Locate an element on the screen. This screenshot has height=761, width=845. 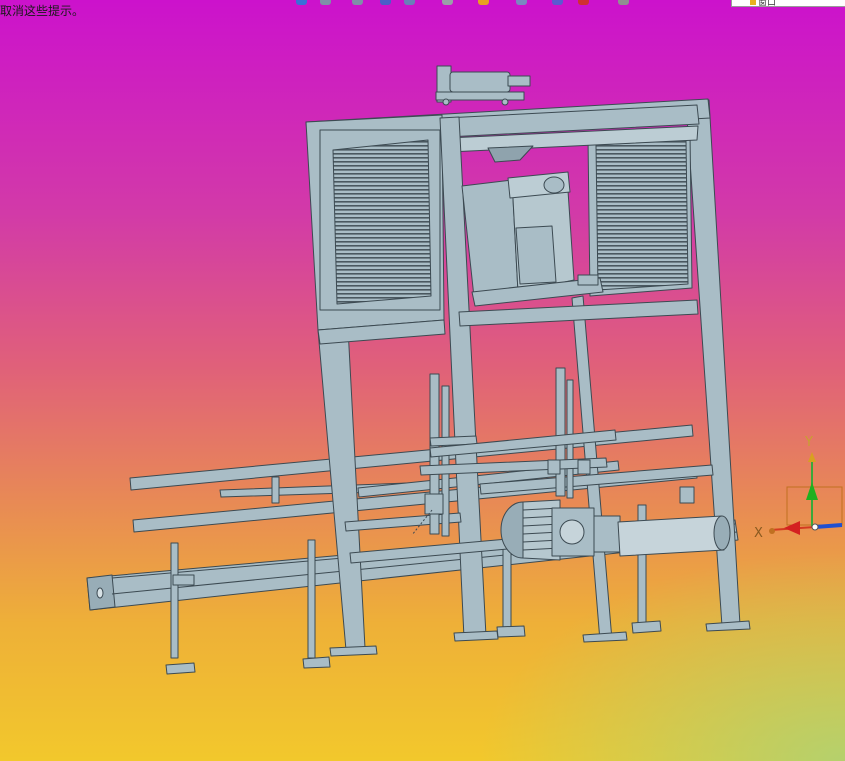
x-axis-arrow is located at coordinates (792, 528).